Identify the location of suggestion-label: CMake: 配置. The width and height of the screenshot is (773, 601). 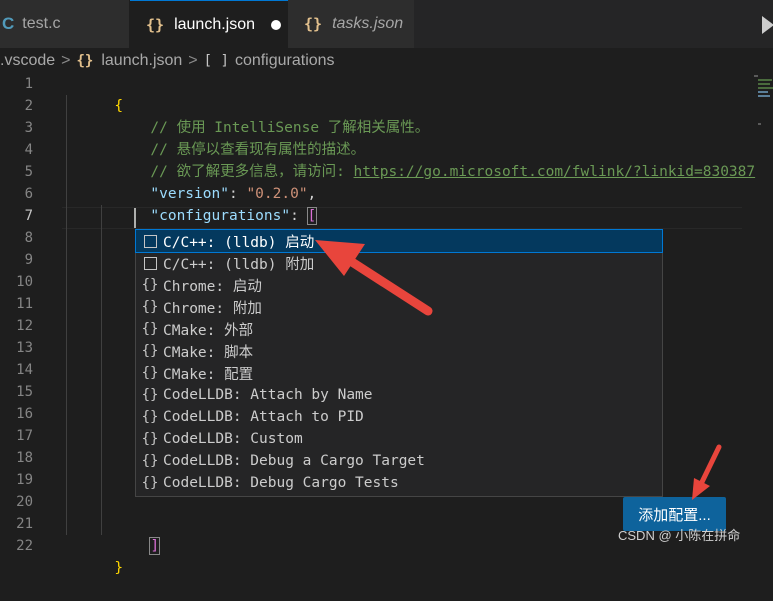
(208, 374).